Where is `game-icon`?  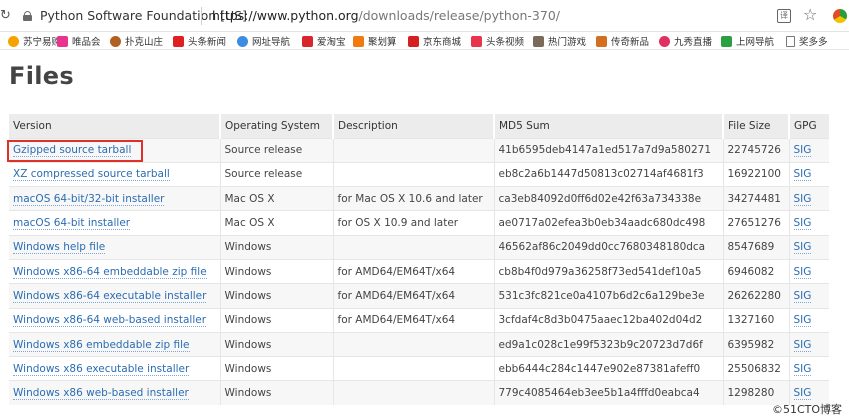
game-icon is located at coordinates (538, 41).